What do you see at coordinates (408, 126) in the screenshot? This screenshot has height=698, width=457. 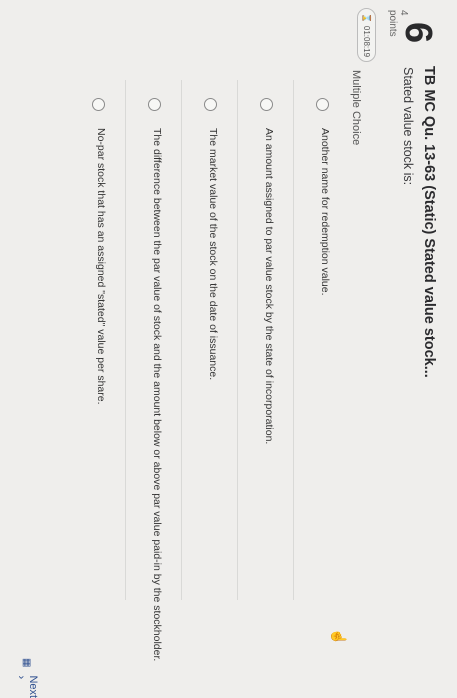 I see `question-stem: Stated value stock is:` at bounding box center [408, 126].